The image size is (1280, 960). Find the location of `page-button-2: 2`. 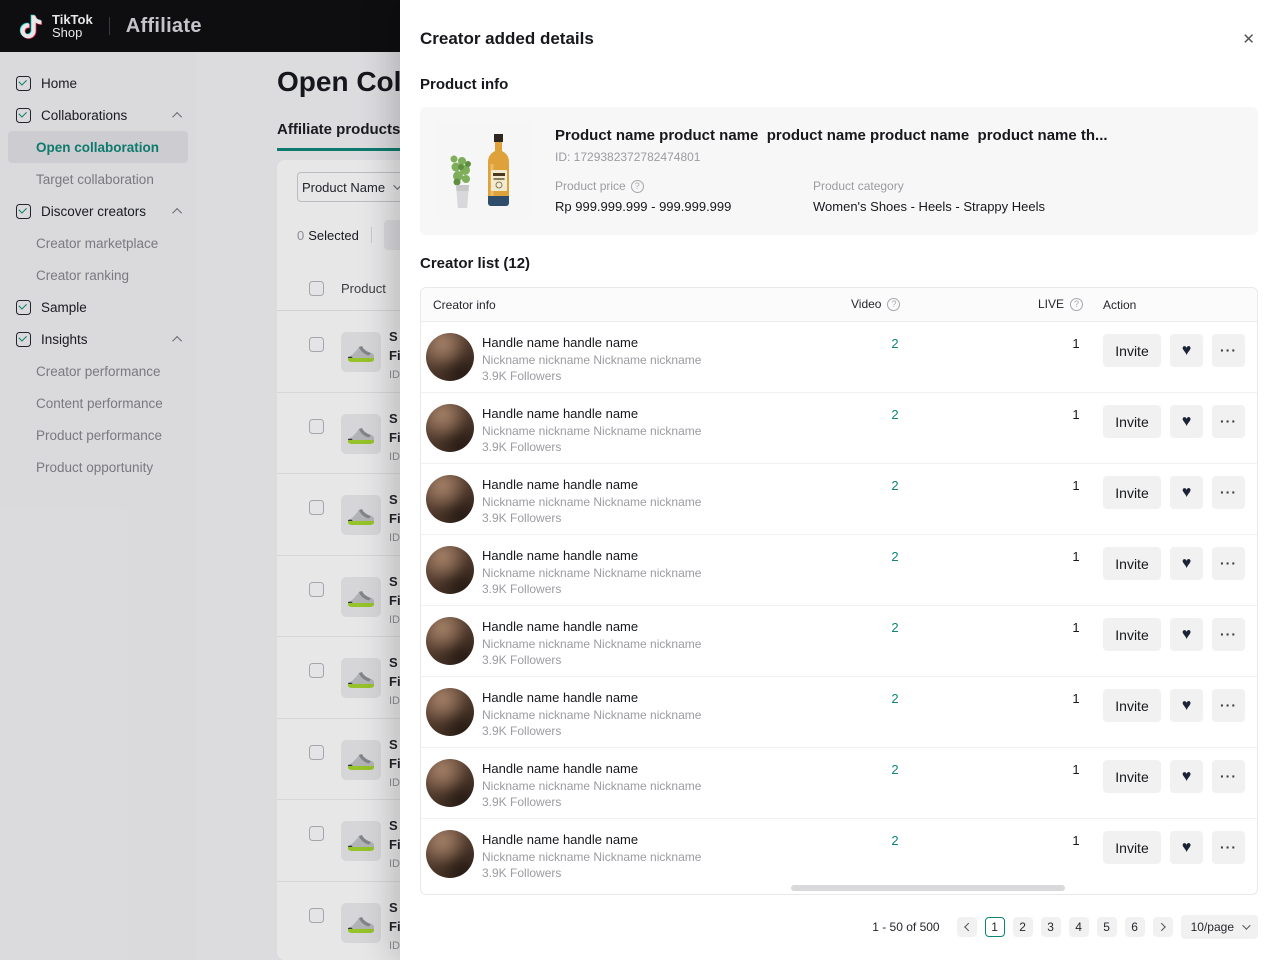

page-button-2: 2 is located at coordinates (1022, 927).